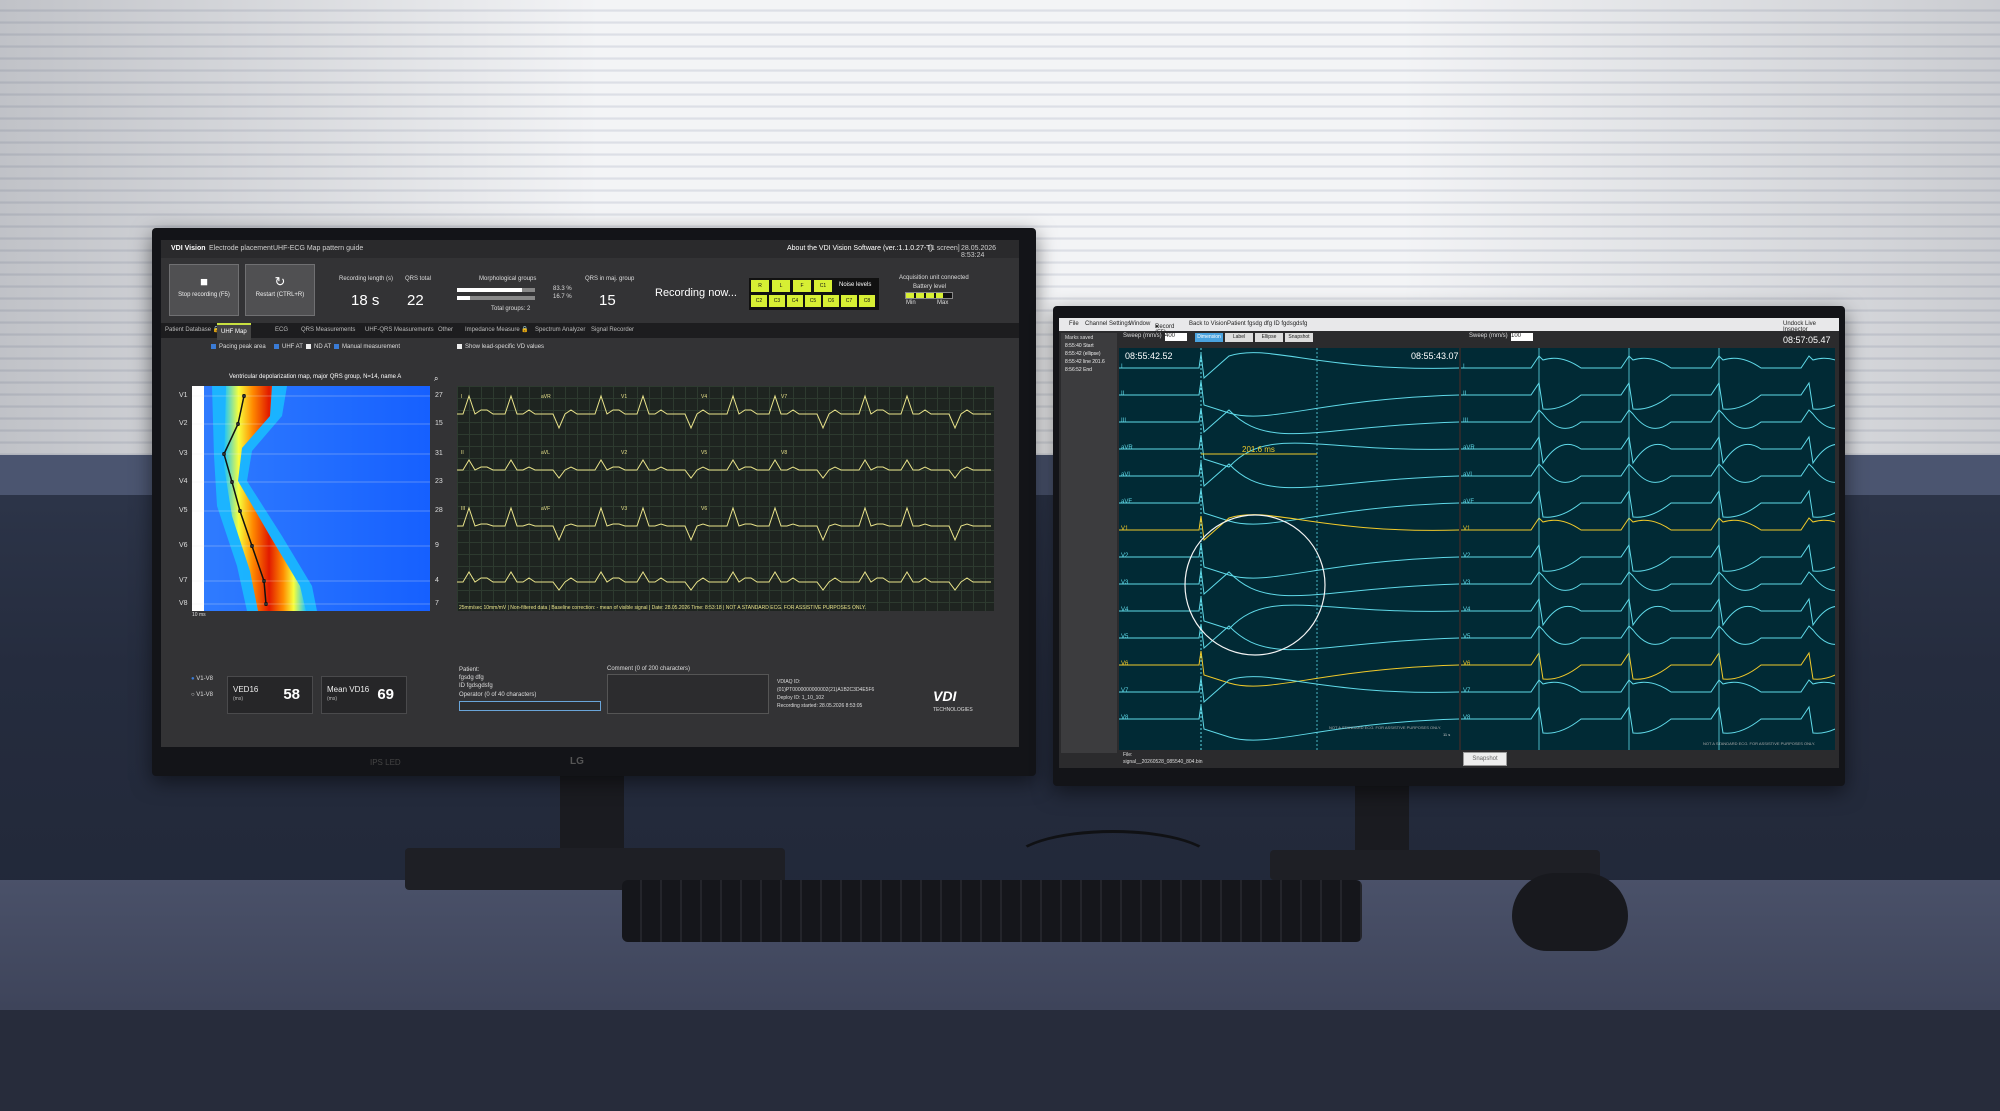 The height and width of the screenshot is (1111, 2000). What do you see at coordinates (1239, 337) in the screenshot?
I see `tool-label-button: Label` at bounding box center [1239, 337].